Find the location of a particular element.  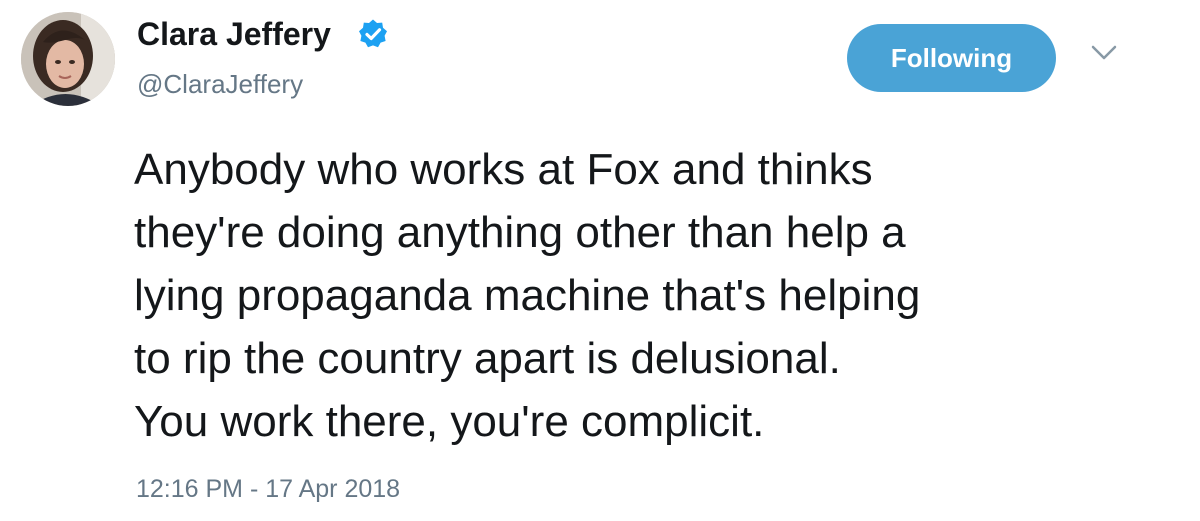

tweet-text-line: lying propaganda machine that's helping is located at coordinates (527, 295).